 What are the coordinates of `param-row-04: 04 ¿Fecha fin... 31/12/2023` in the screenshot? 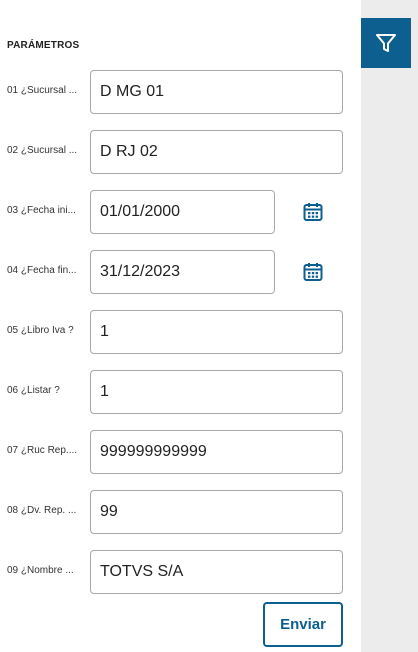 It's located at (180, 272).